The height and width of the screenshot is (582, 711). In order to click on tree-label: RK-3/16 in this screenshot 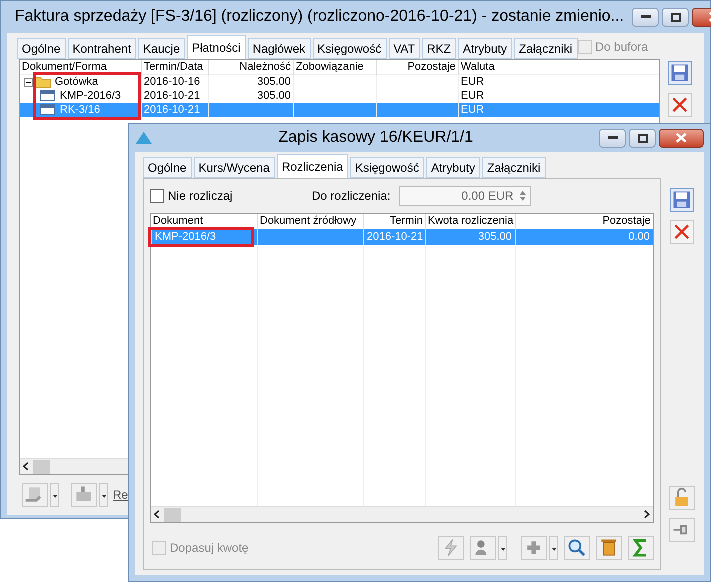, I will do `click(80, 110)`.